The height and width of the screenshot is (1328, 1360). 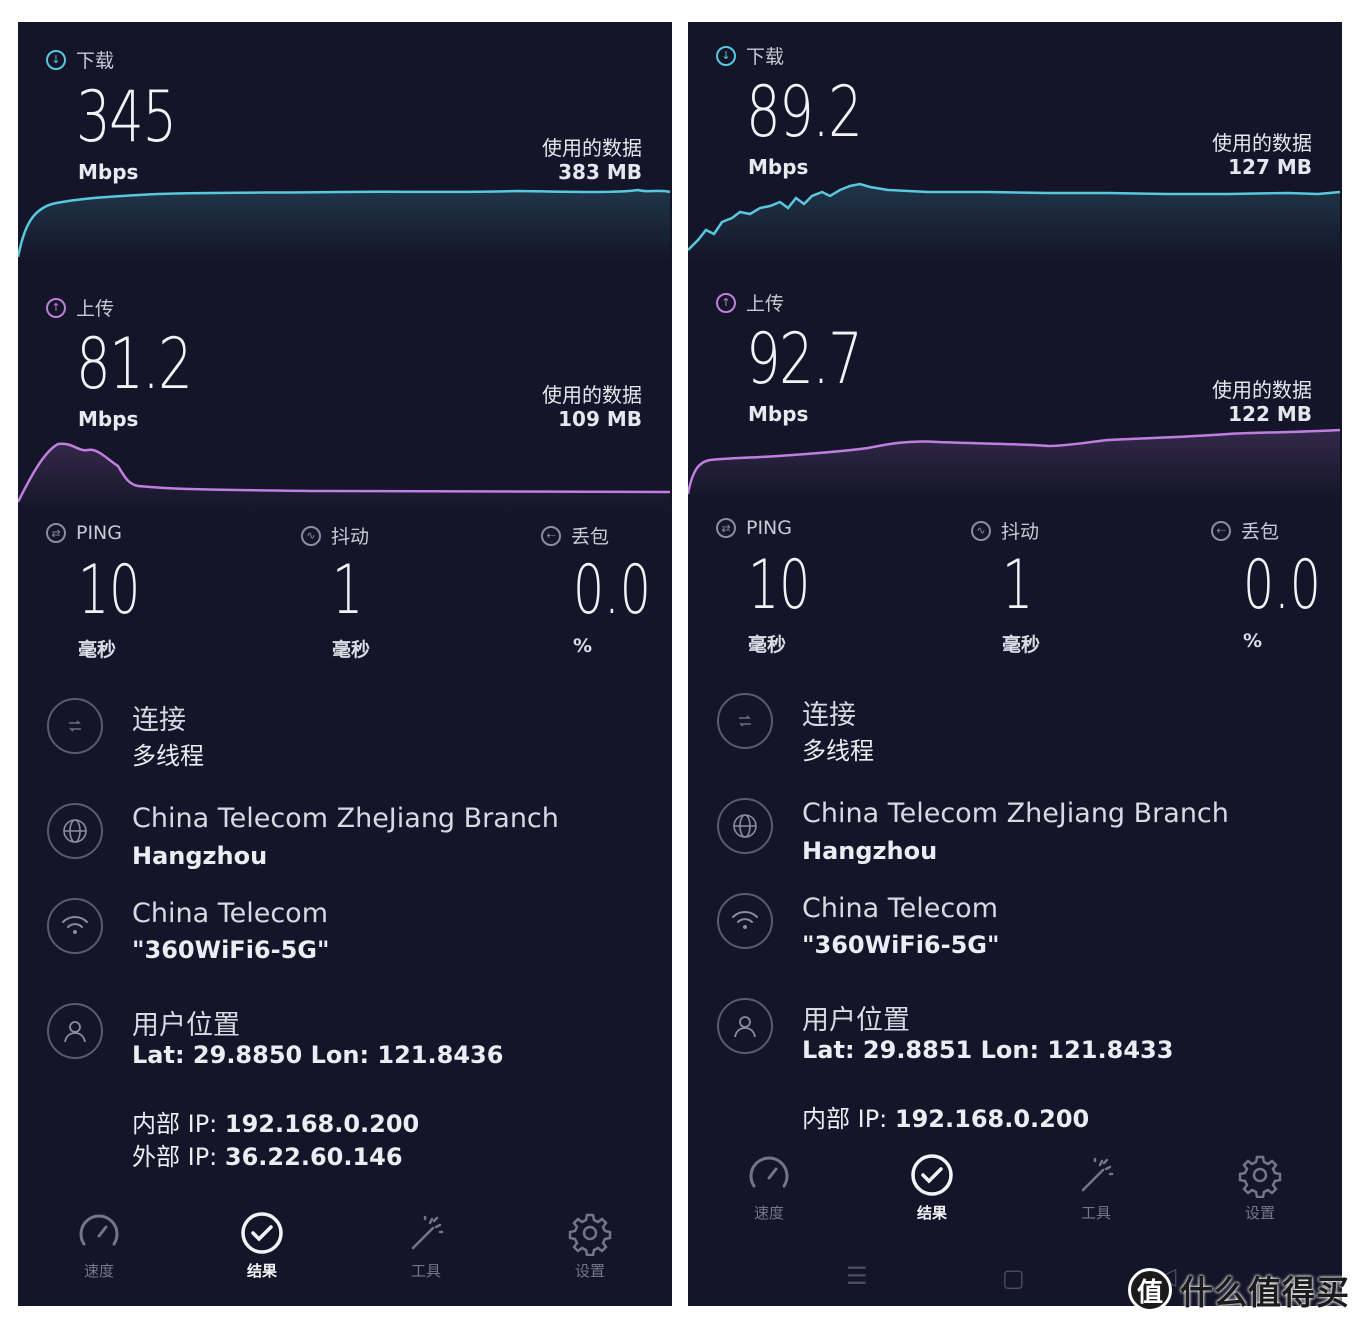 I want to click on loss-value: 0.0, so click(x=612, y=590).